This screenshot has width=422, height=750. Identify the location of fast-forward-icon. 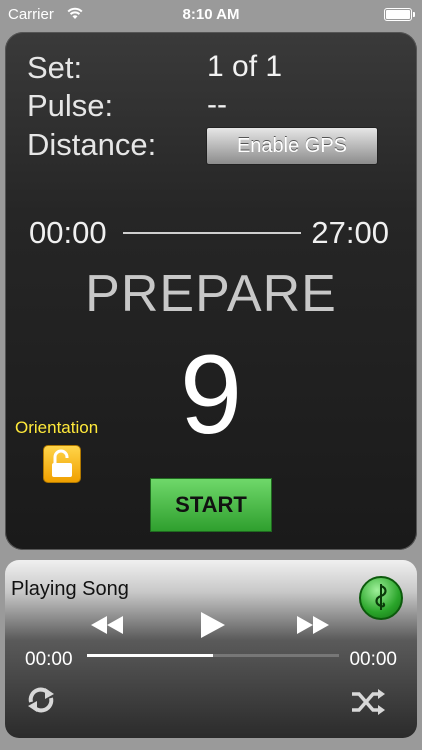
(313, 625).